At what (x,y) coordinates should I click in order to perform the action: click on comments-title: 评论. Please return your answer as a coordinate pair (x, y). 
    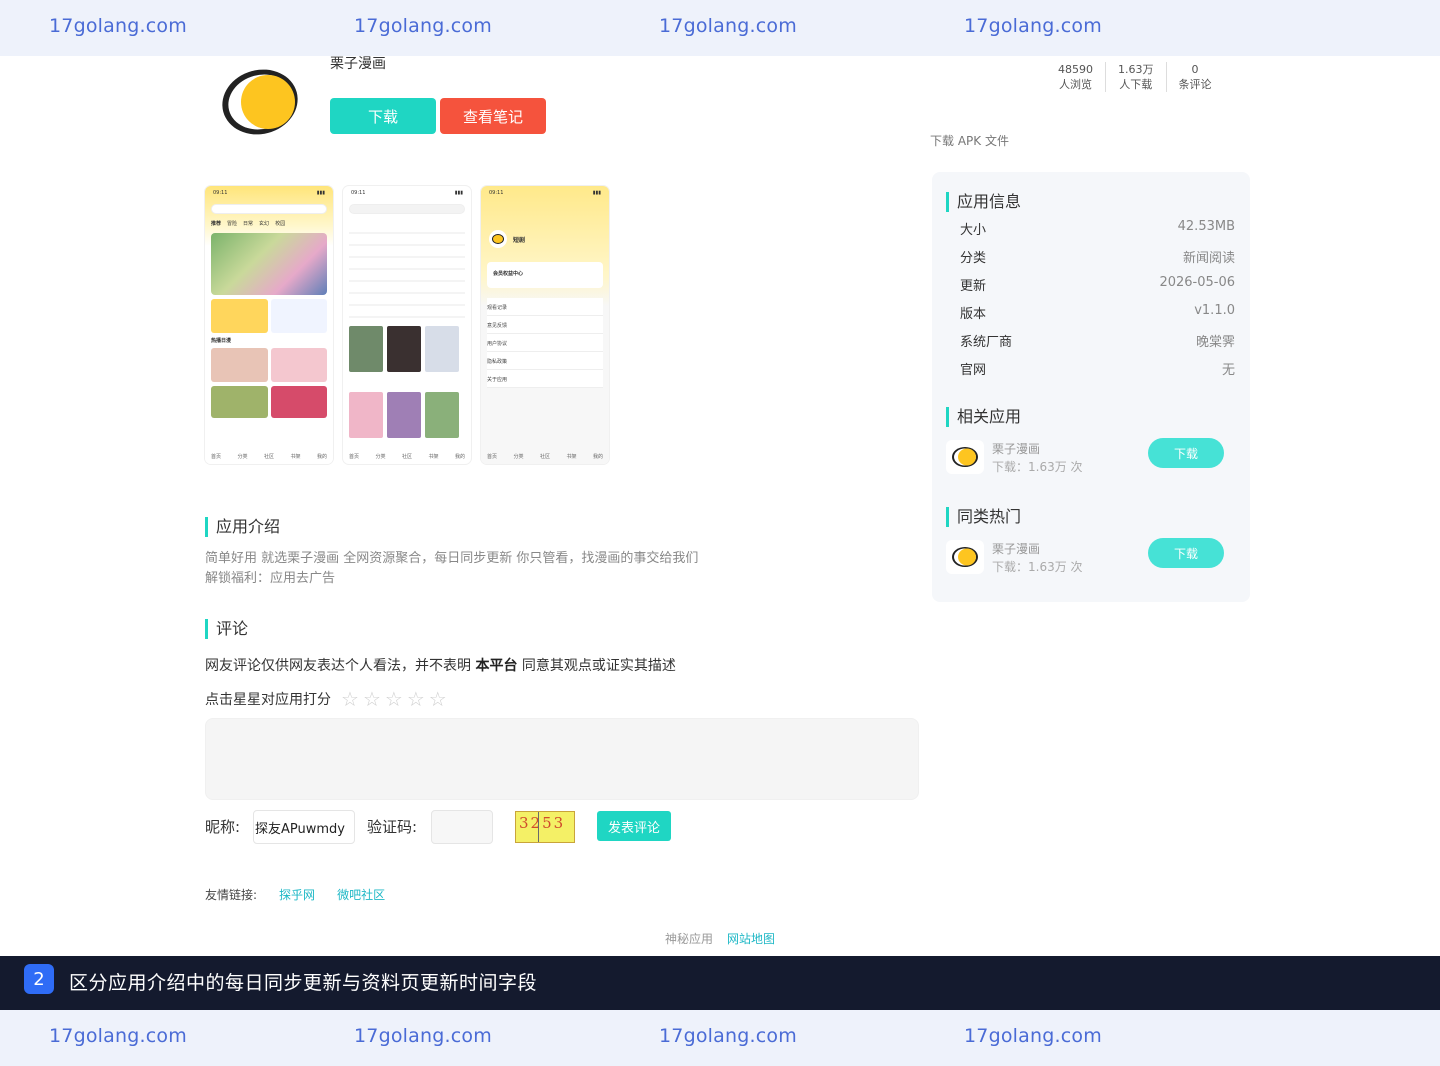
    Looking at the image, I should click on (226, 629).